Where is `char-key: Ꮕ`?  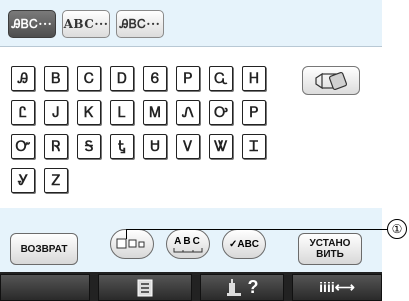 char-key: Ꮕ is located at coordinates (23, 146).